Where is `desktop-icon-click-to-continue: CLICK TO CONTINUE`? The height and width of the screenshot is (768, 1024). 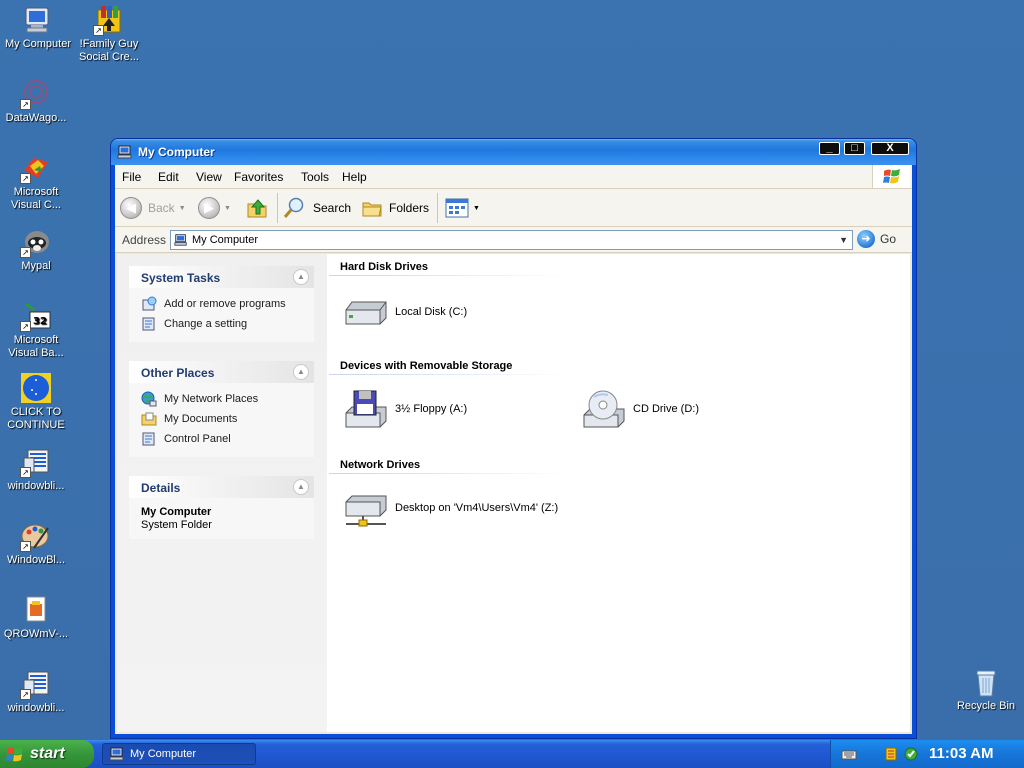
desktop-icon-click-to-continue: CLICK TO CONTINUE is located at coordinates (37, 402).